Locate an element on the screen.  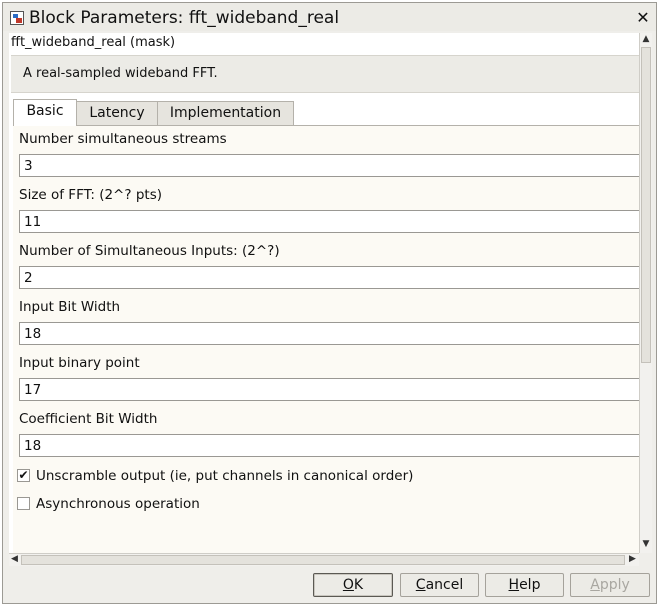
title-bar: Block Parameters: fft_wideband_real ✕ is located at coordinates (329, 17).